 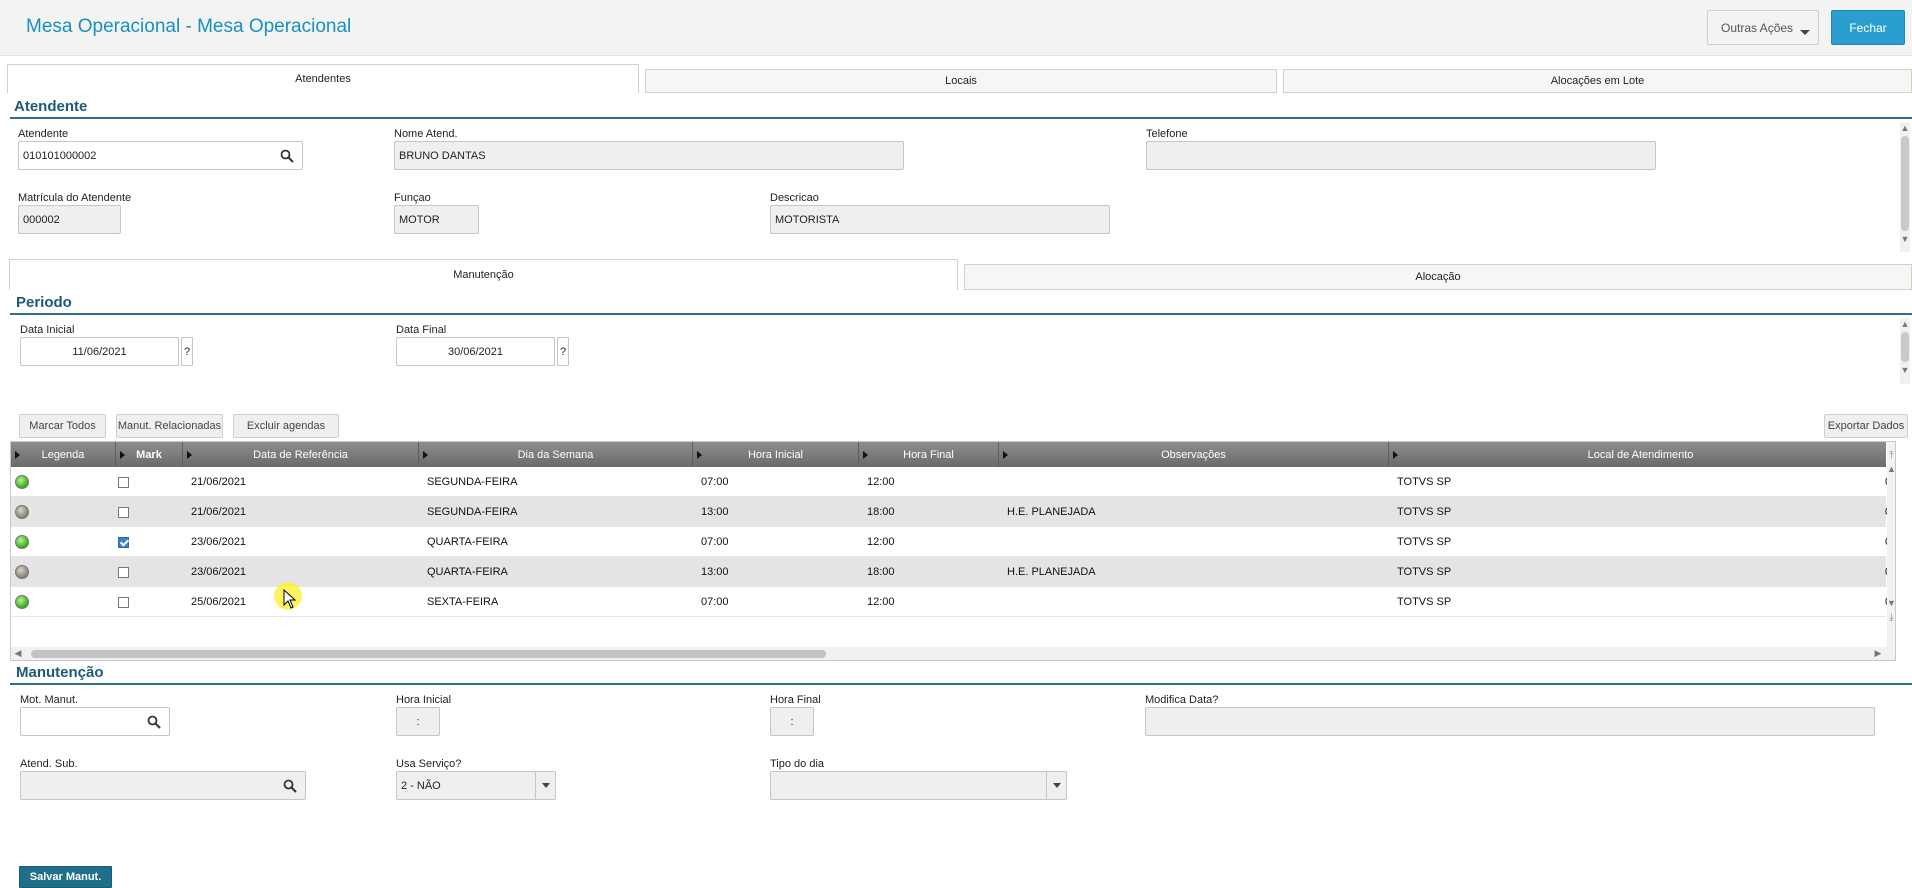 What do you see at coordinates (418, 721) in the screenshot?
I see `hora-inicial-input: :` at bounding box center [418, 721].